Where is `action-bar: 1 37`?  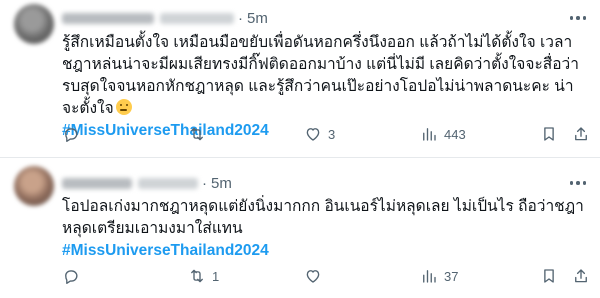
action-bar: 1 37 is located at coordinates (326, 276).